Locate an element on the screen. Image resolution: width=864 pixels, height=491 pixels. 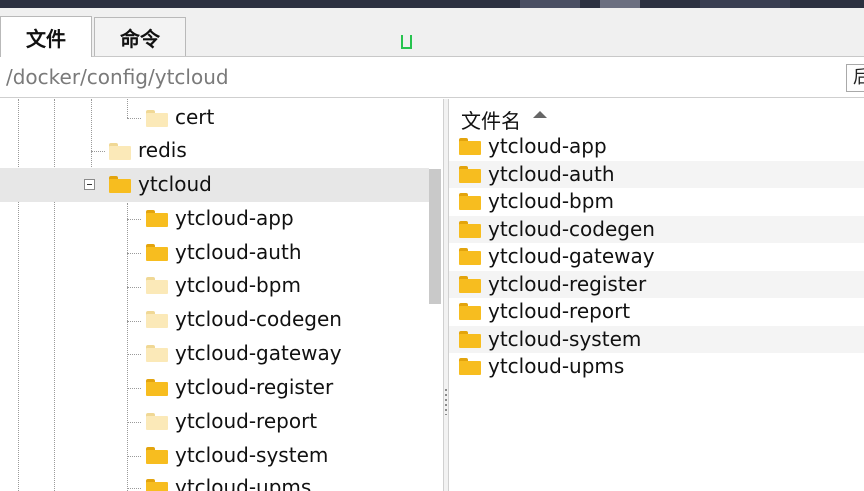
tree-item-ytcloud-report: ytcloud-report is located at coordinates (214, 422).